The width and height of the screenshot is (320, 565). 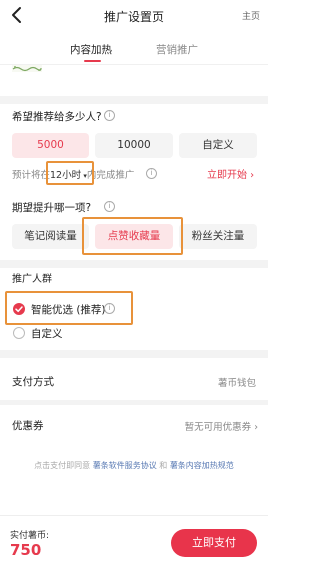 What do you see at coordinates (52, 208) in the screenshot?
I see `goal-question: 期望提升哪一项?` at bounding box center [52, 208].